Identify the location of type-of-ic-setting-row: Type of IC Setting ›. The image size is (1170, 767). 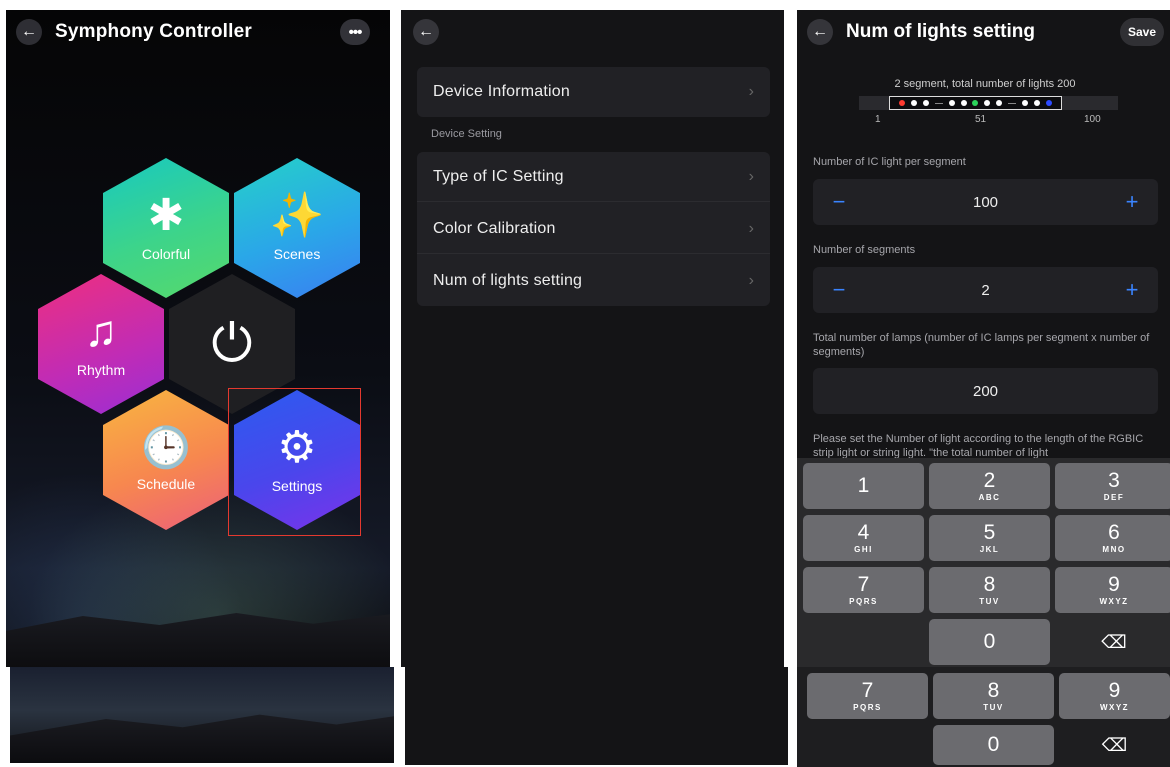
(593, 177).